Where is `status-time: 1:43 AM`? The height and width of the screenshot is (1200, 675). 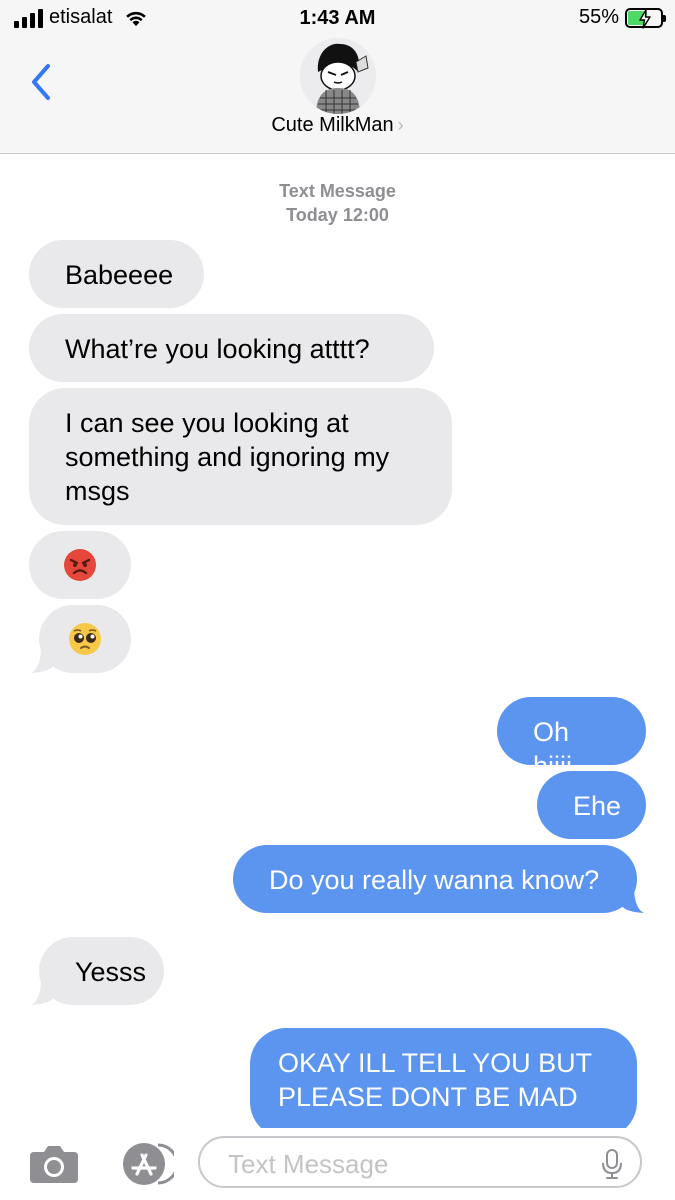
status-time: 1:43 AM is located at coordinates (337, 18).